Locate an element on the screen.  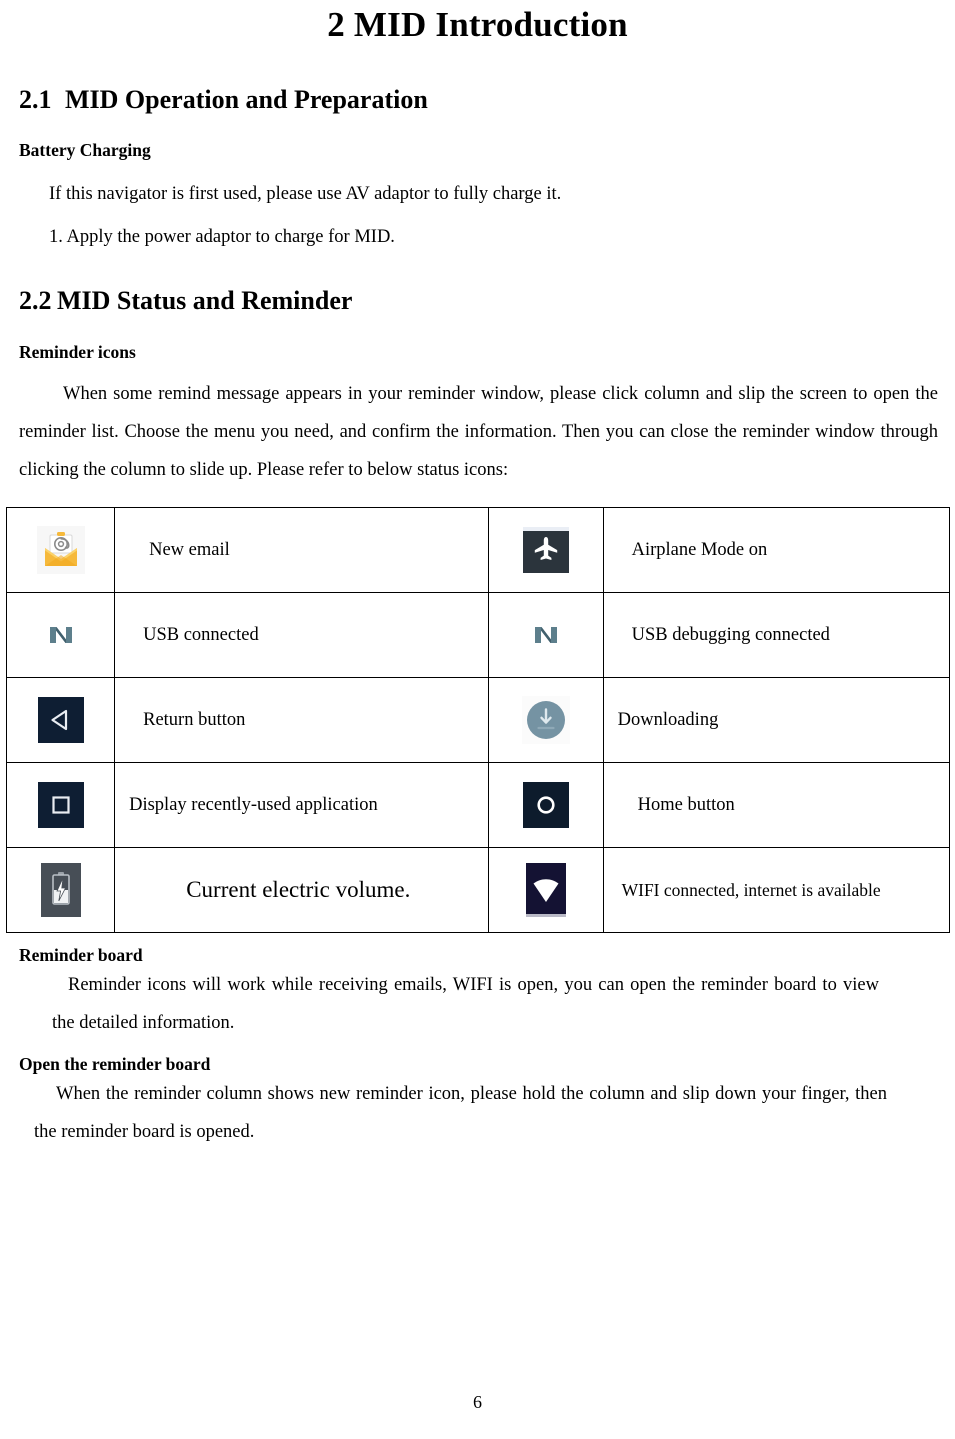
cell-icon-wifi-connected is located at coordinates (545, 890).